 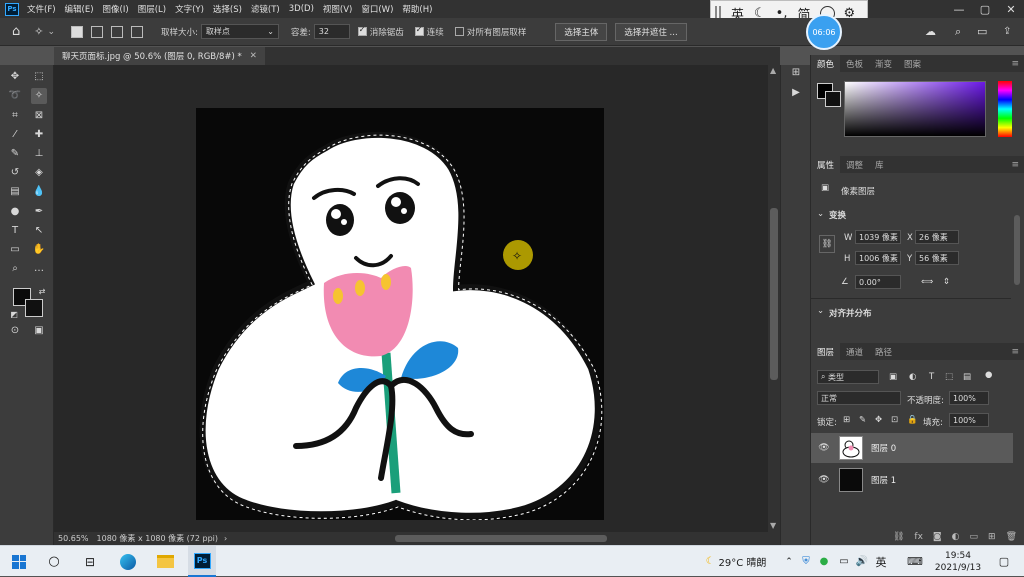 I want to click on menu-edit: 编辑(E), so click(x=79, y=9).